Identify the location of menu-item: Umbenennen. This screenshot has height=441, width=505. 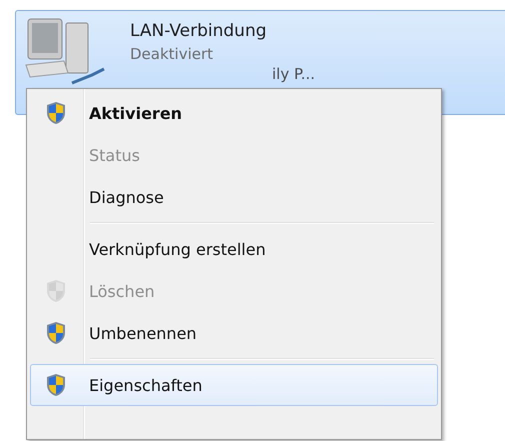
(234, 333).